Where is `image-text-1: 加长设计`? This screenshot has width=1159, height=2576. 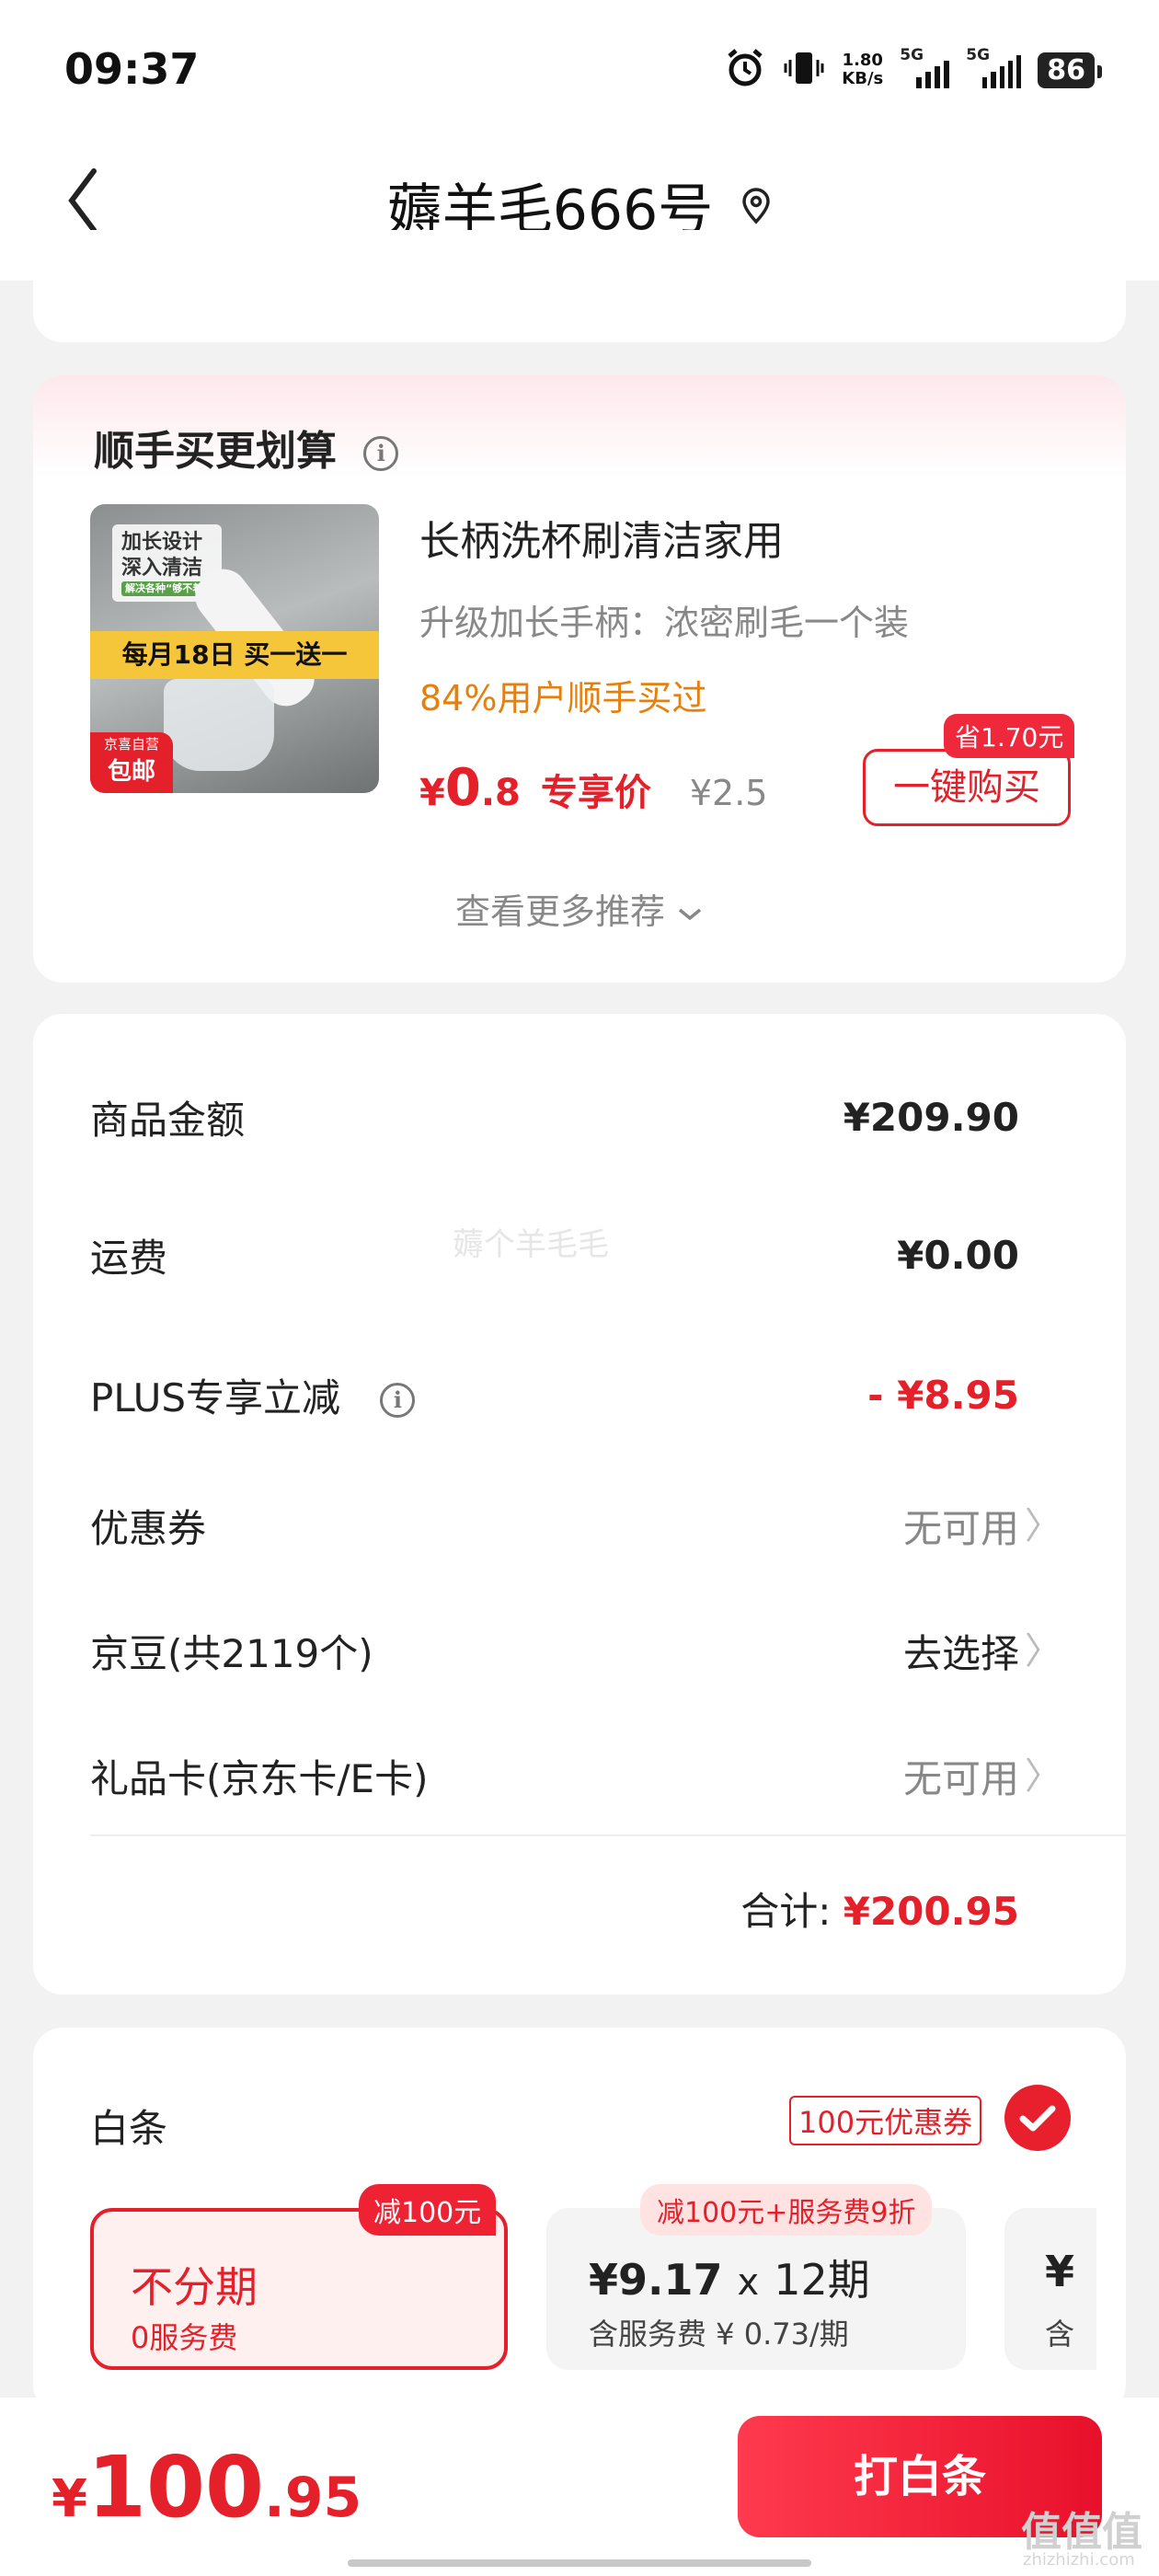 image-text-1: 加长设计 is located at coordinates (162, 542).